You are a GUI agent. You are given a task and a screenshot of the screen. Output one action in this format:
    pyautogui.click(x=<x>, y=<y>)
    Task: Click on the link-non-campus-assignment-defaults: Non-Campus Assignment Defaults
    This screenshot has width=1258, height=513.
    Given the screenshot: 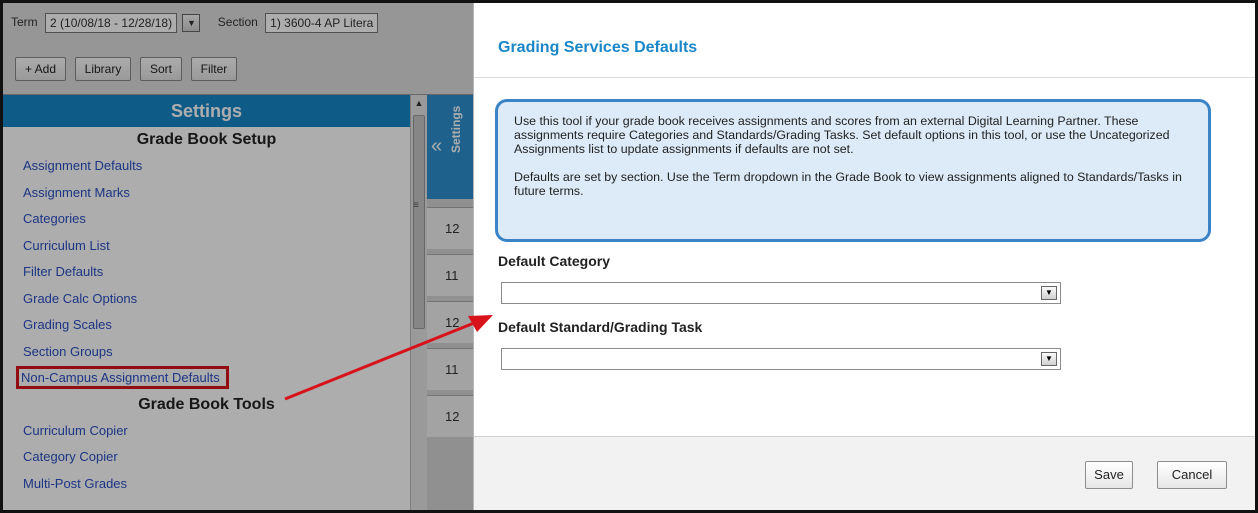 What is the action you would take?
    pyautogui.click(x=206, y=378)
    